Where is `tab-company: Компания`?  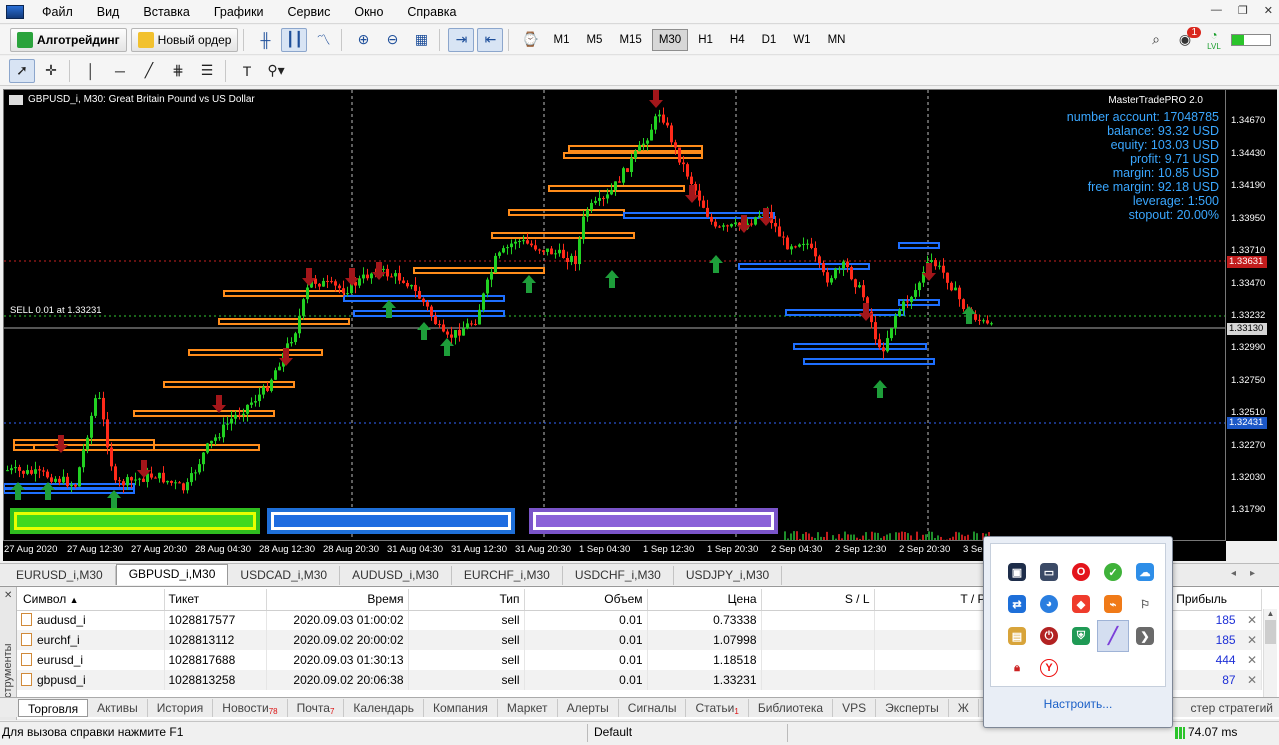 tab-company: Компания is located at coordinates (461, 707).